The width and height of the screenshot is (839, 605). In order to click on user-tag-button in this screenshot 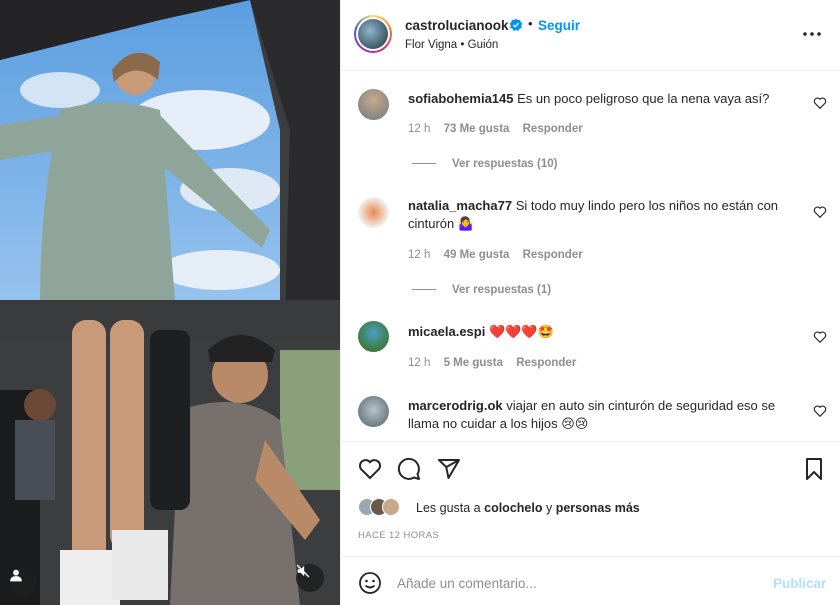, I will do `click(23, 582)`.